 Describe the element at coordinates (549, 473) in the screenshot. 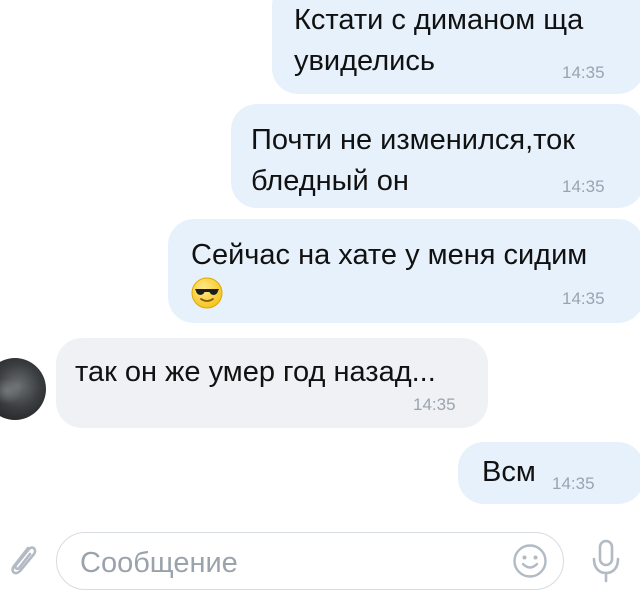

I see `message-bubble-outgoing: Всм 14:35` at that location.